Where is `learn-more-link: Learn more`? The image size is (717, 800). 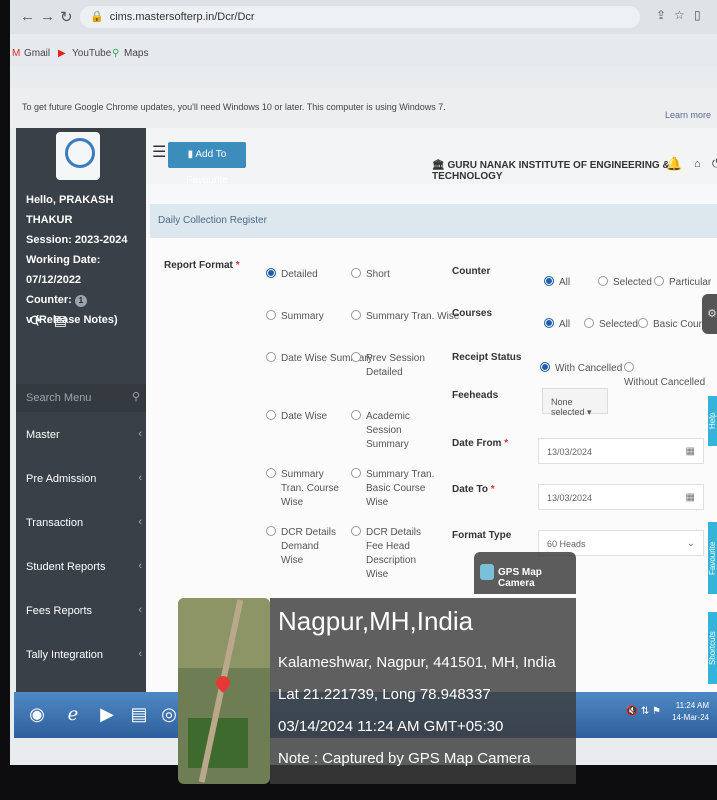 learn-more-link: Learn more is located at coordinates (688, 115).